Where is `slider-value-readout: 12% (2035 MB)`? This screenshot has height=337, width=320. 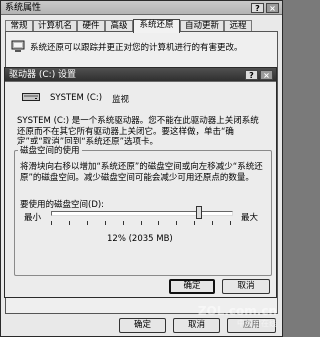 slider-value-readout: 12% (2035 MB) is located at coordinates (140, 239).